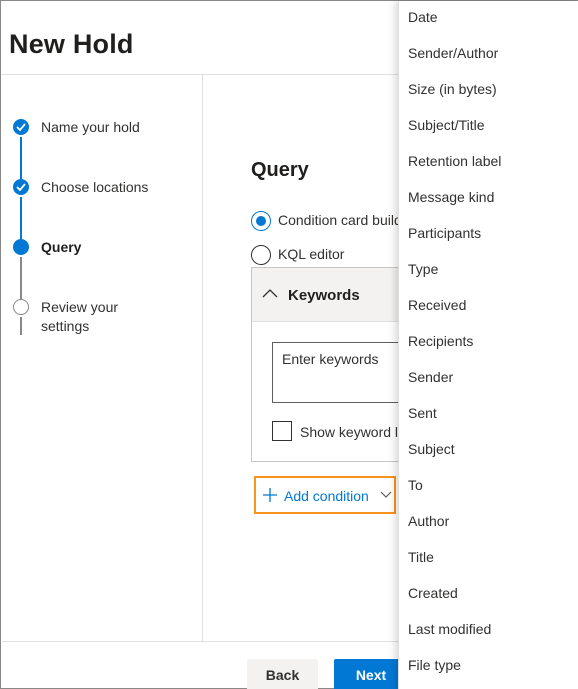  What do you see at coordinates (488, 557) in the screenshot?
I see `dropdown-item-title: Title` at bounding box center [488, 557].